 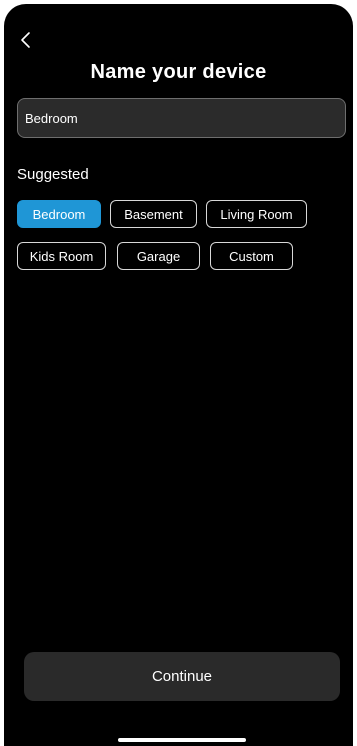 I want to click on chip-basement: Basement, so click(x=153, y=214).